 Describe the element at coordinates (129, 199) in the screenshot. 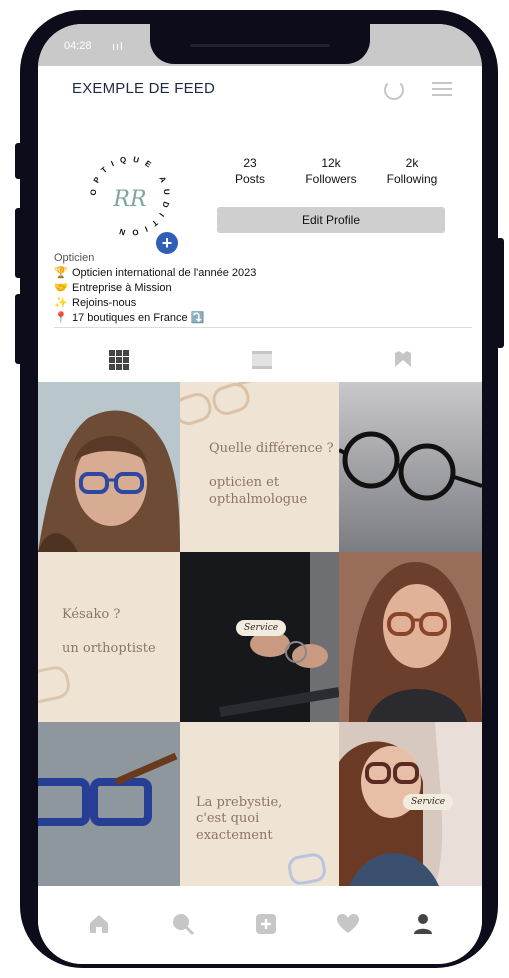

I see `avatar-monogram: RR` at that location.